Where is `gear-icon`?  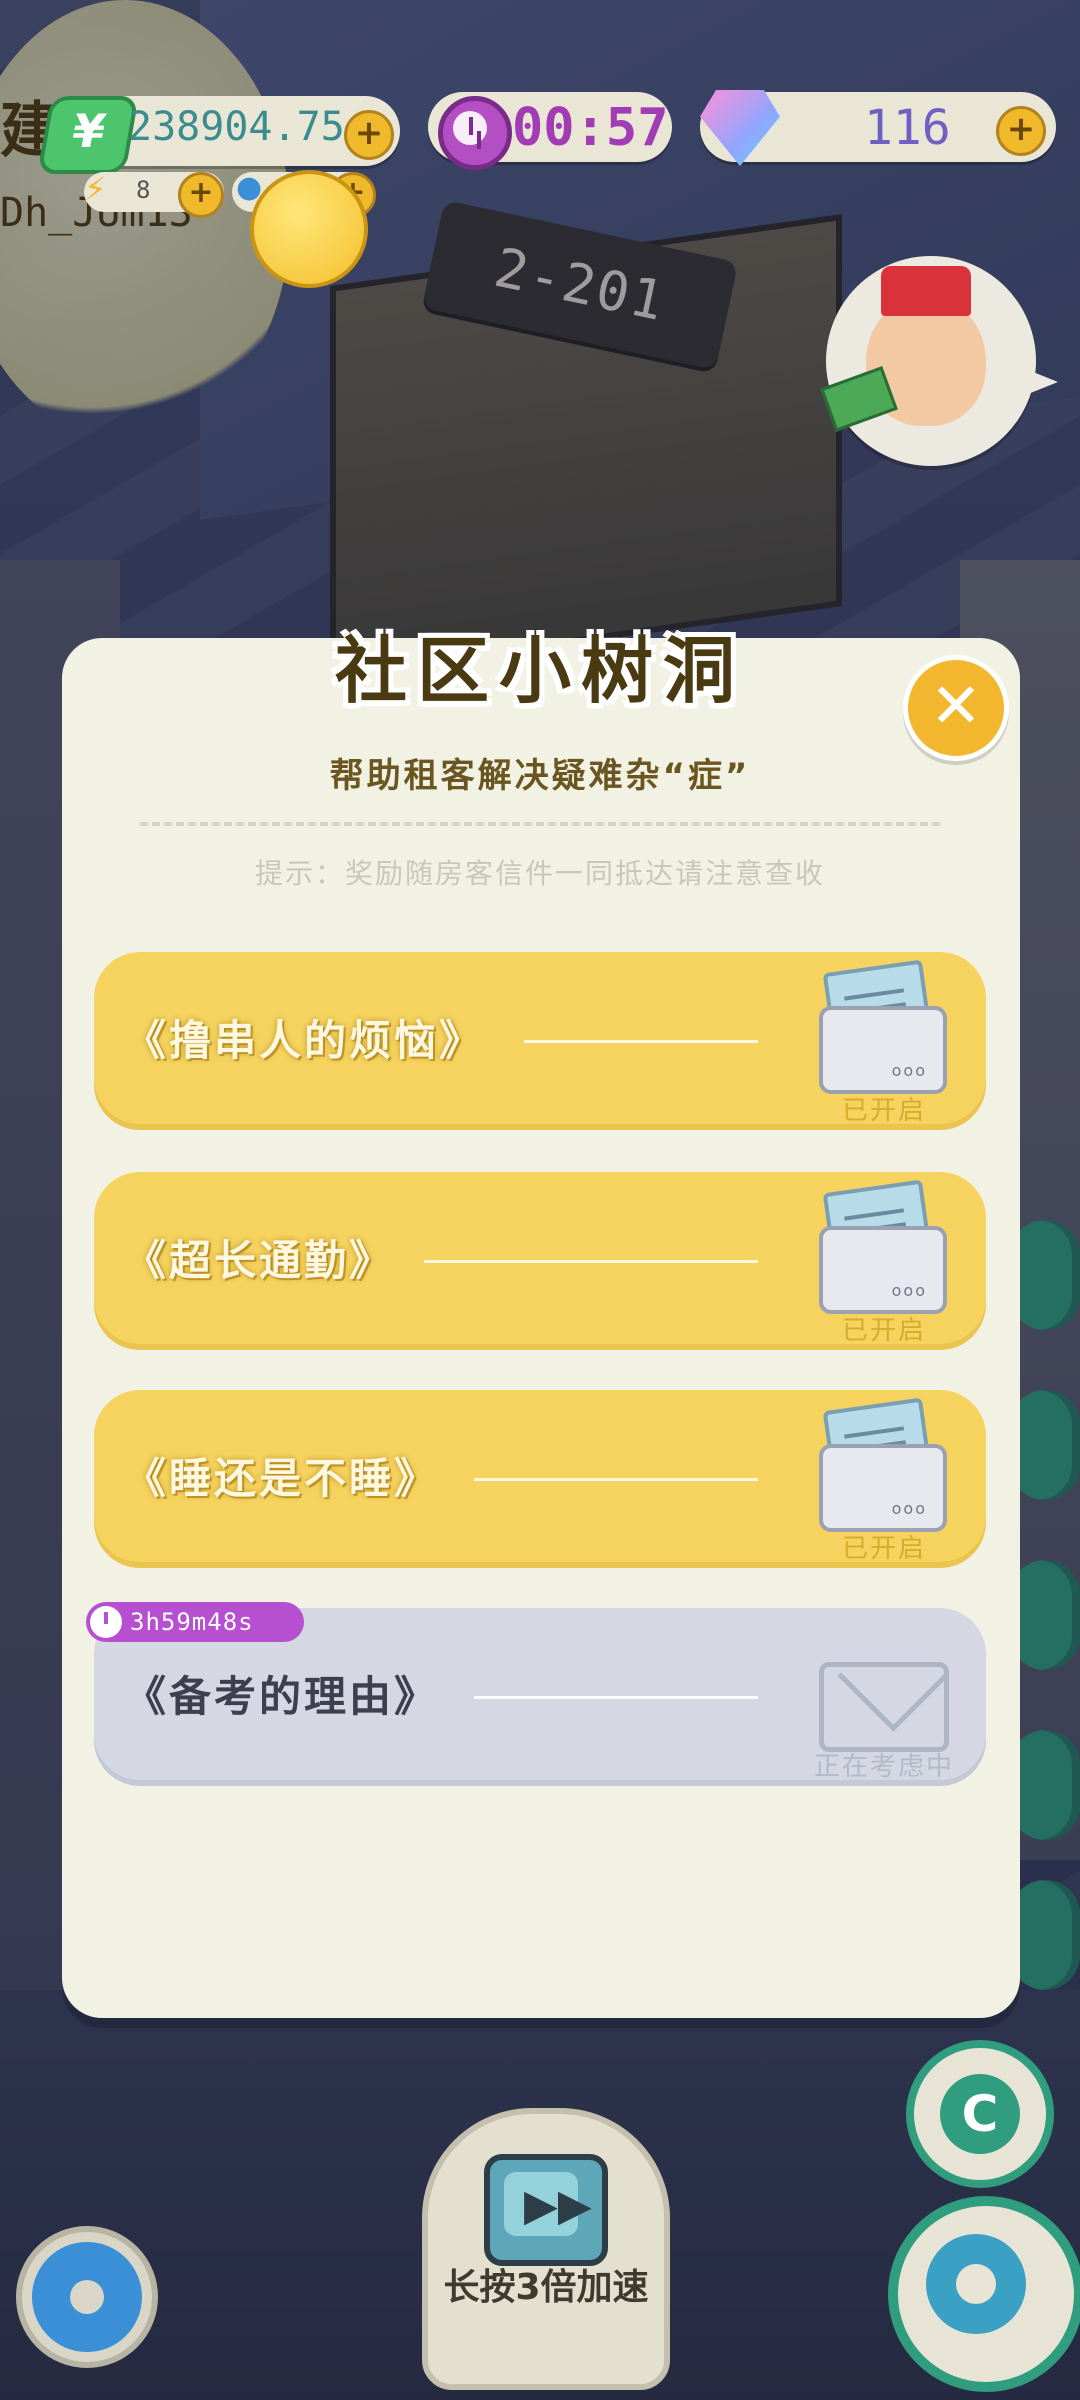 gear-icon is located at coordinates (87, 2297).